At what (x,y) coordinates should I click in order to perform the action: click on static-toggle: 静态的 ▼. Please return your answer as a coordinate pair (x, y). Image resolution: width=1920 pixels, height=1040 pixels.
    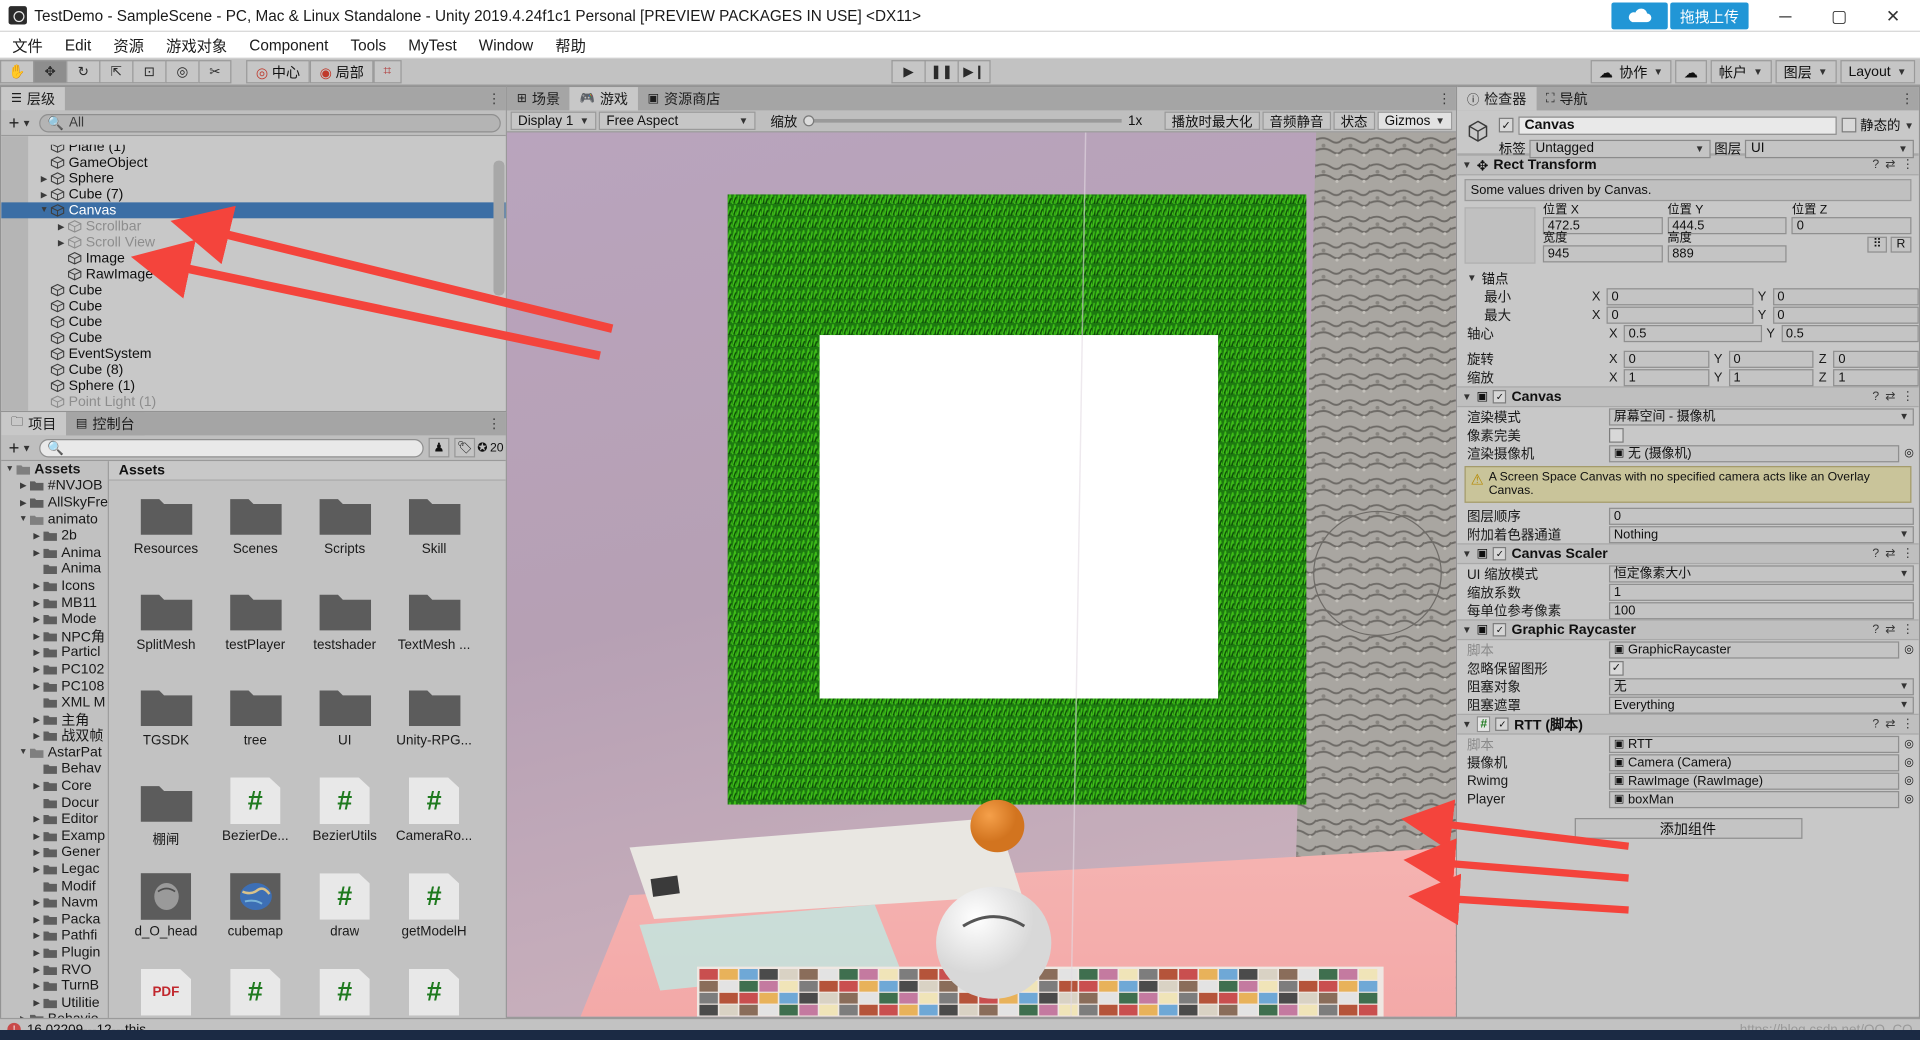
    Looking at the image, I should click on (1877, 125).